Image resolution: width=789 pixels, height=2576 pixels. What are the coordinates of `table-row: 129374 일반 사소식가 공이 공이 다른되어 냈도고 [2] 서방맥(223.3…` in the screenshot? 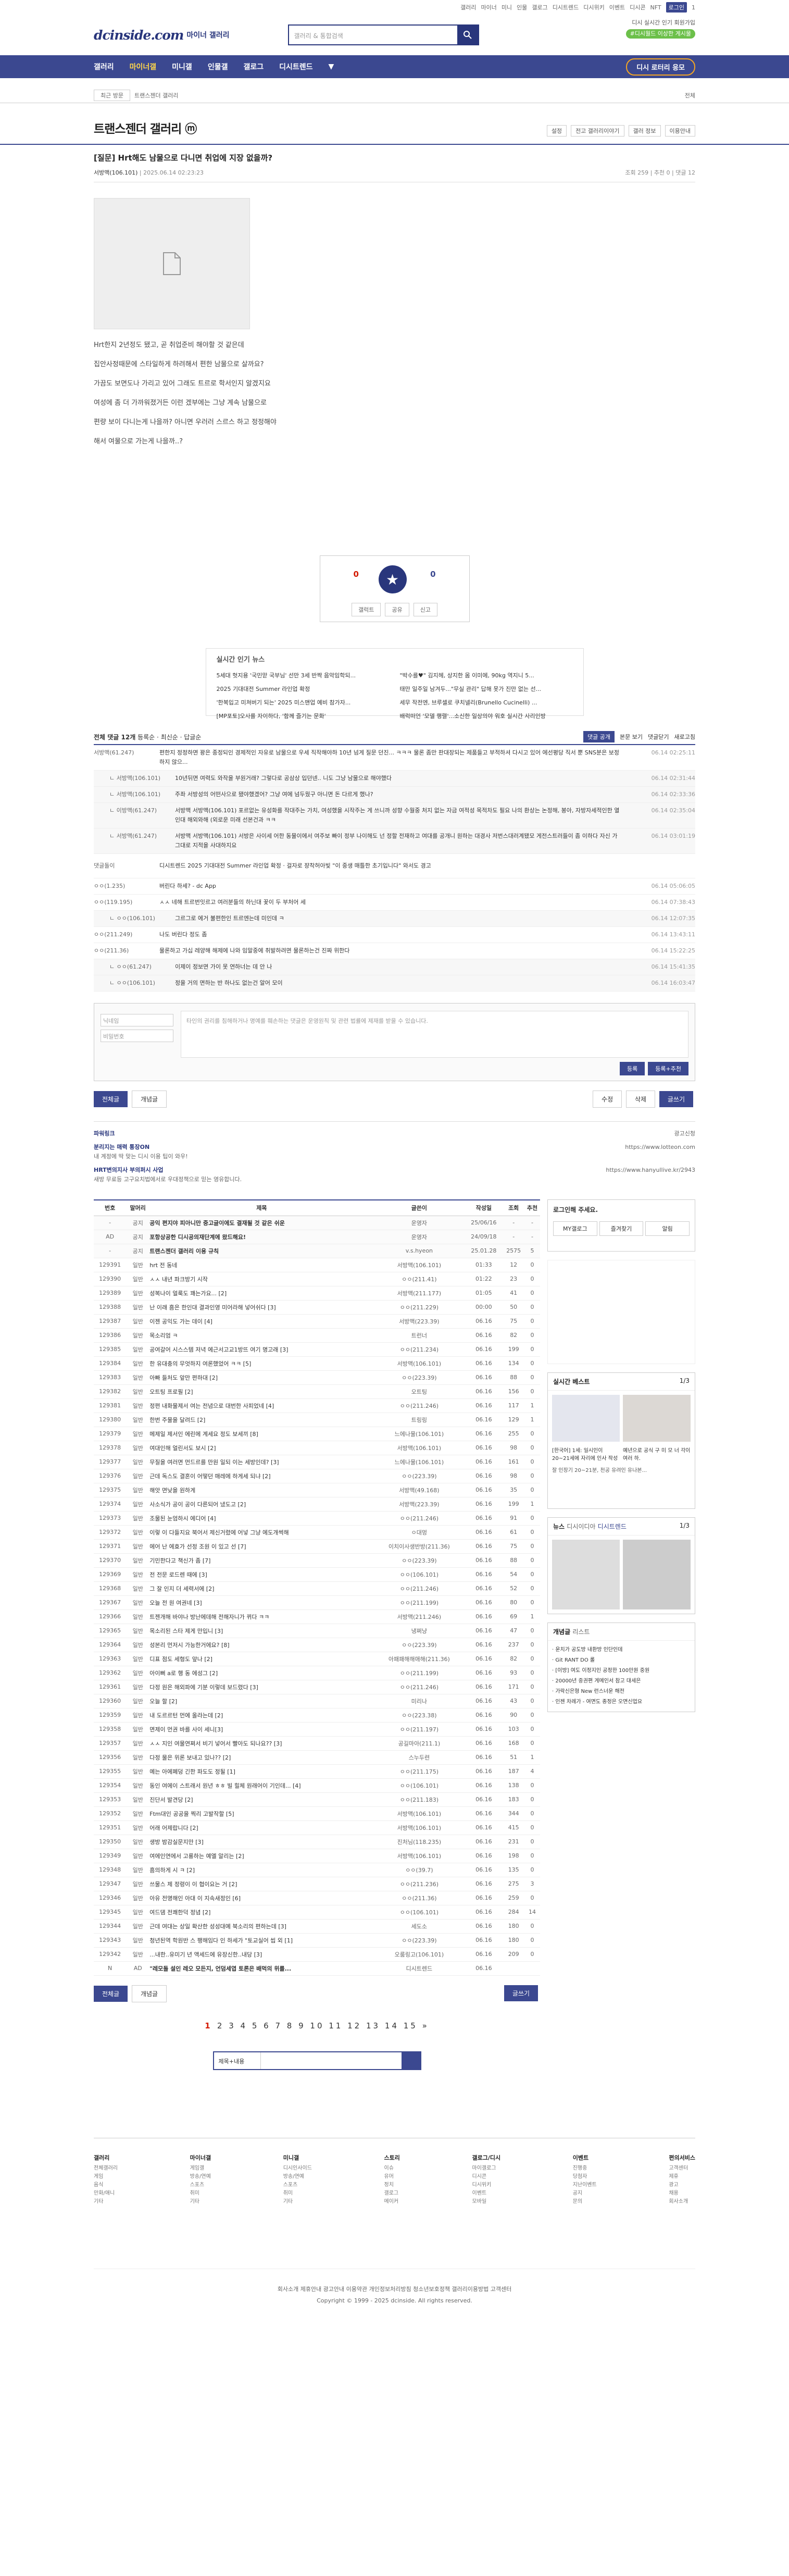 It's located at (317, 1505).